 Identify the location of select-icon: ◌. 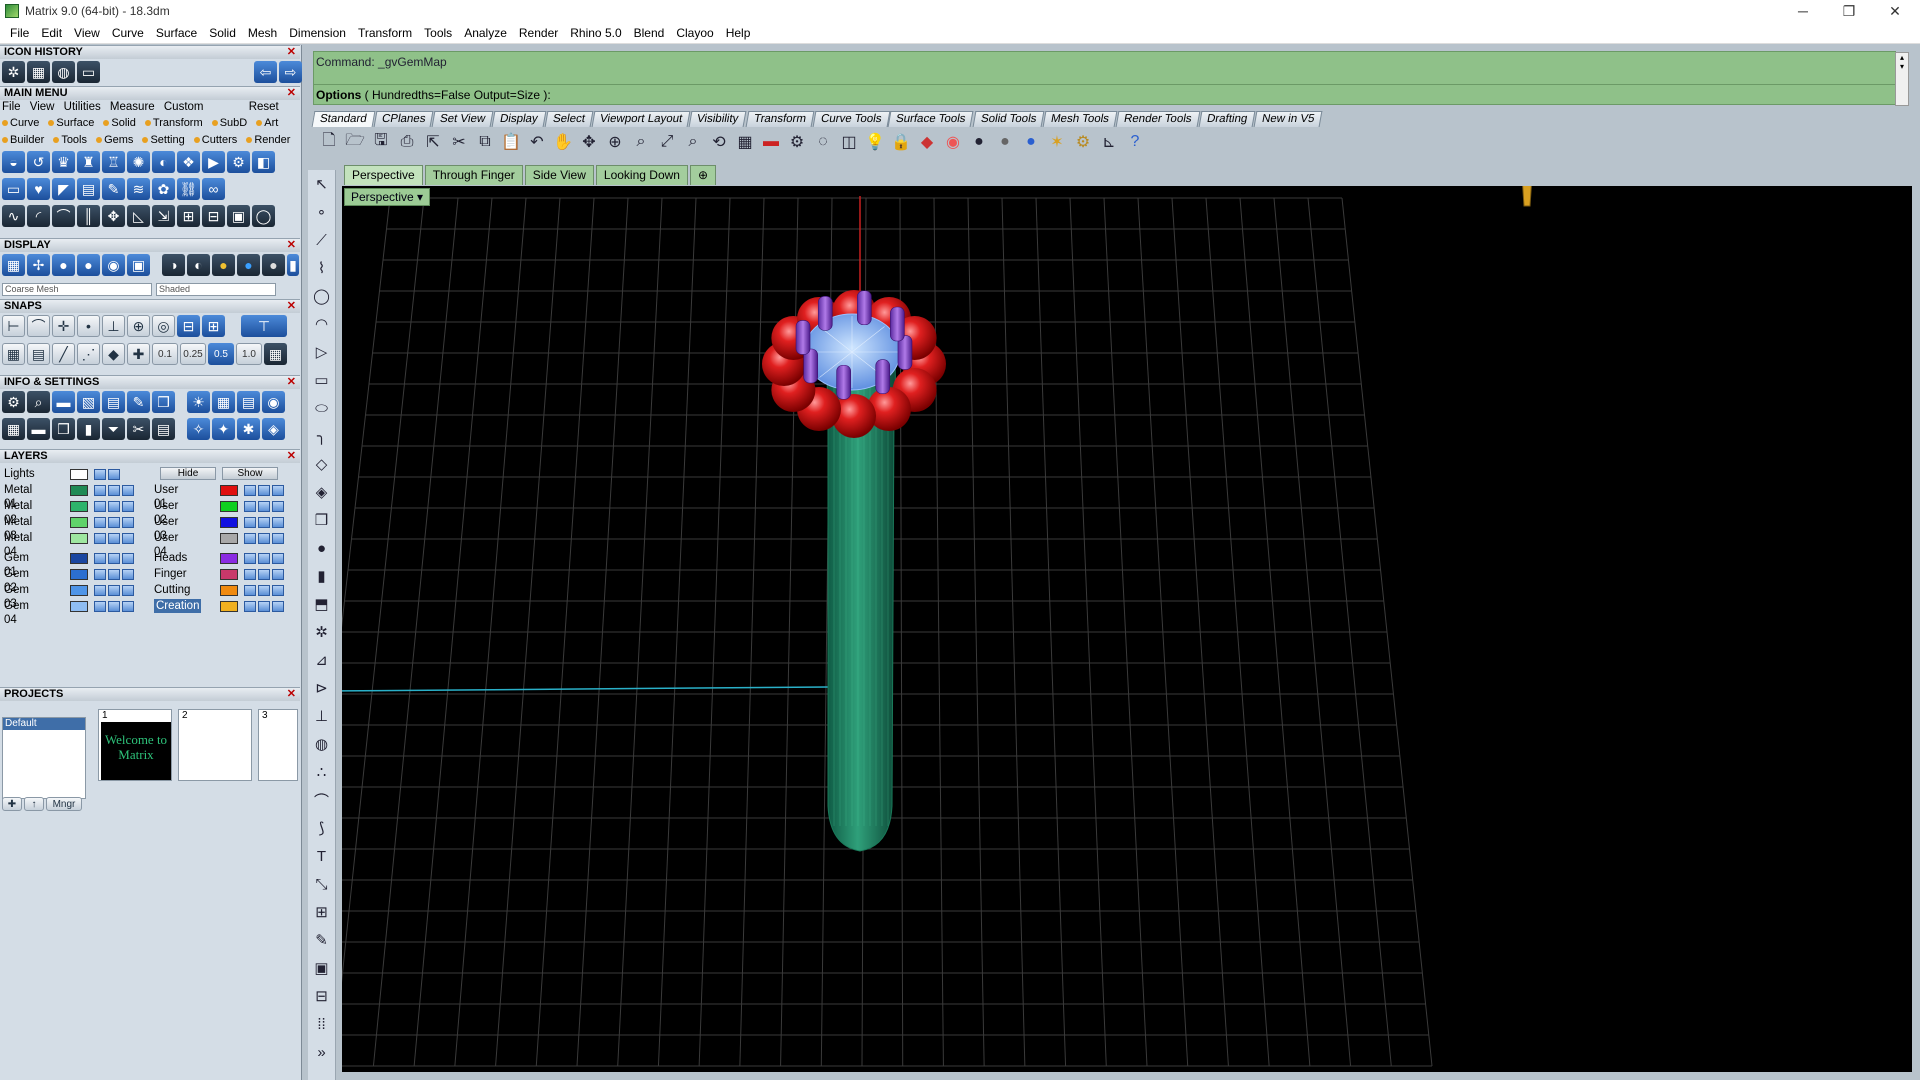
(823, 142).